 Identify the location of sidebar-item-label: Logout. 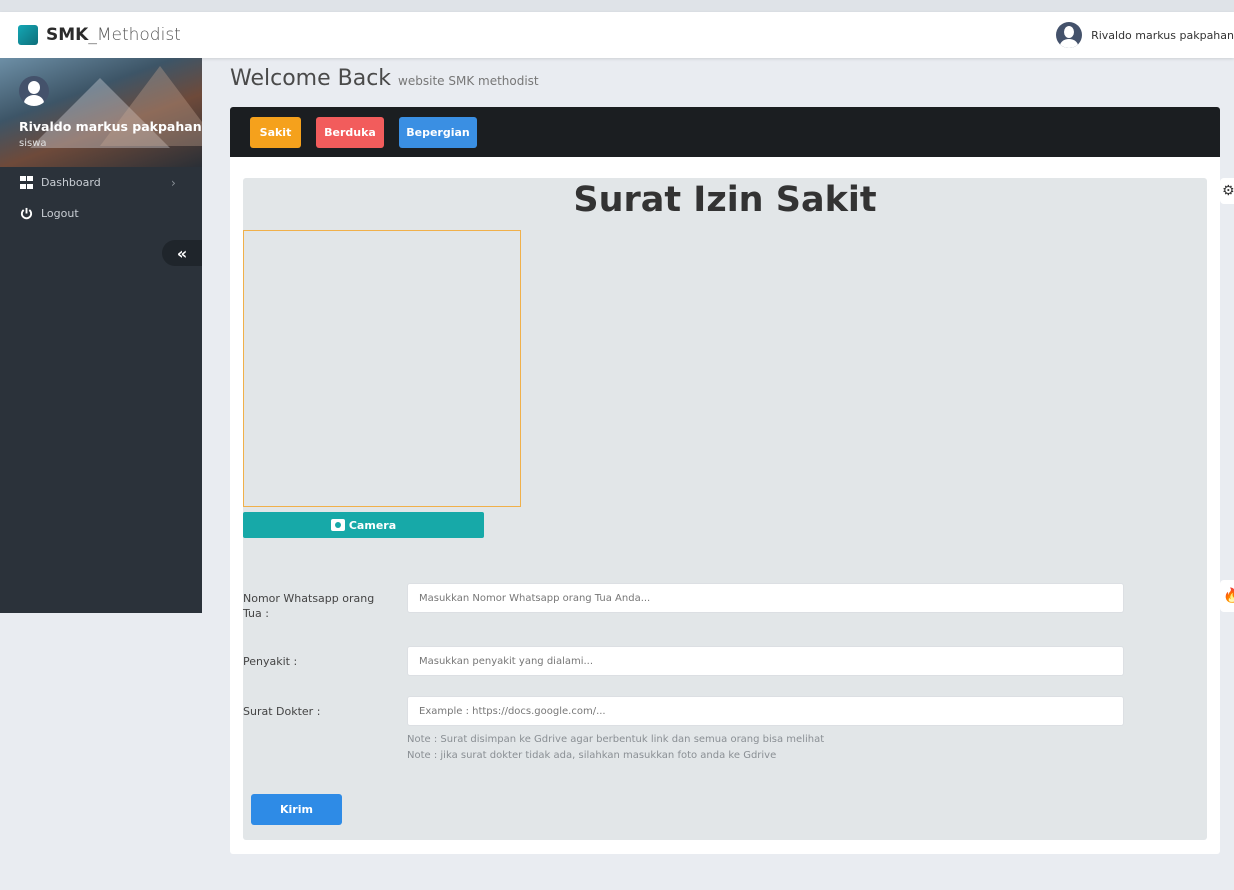
(60, 213).